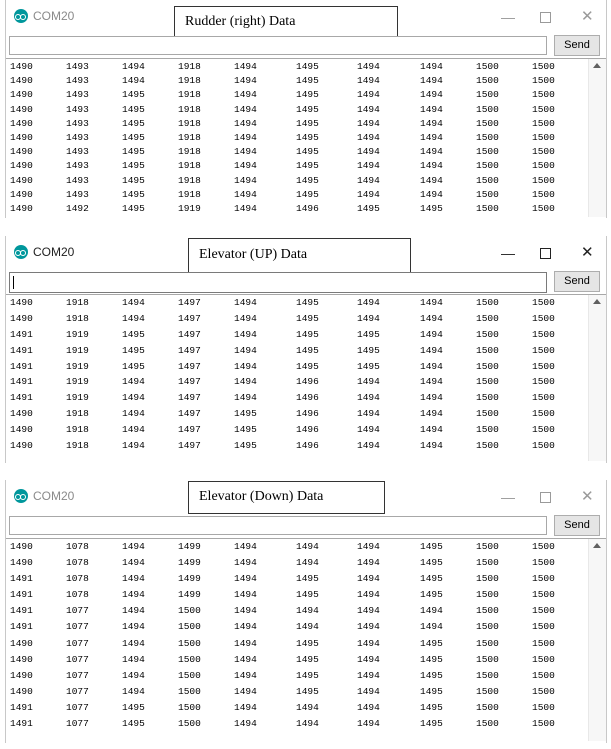 Image resolution: width=611 pixels, height=749 pixels. What do you see at coordinates (307, 414) in the screenshot?
I see `output-value: 1496` at bounding box center [307, 414].